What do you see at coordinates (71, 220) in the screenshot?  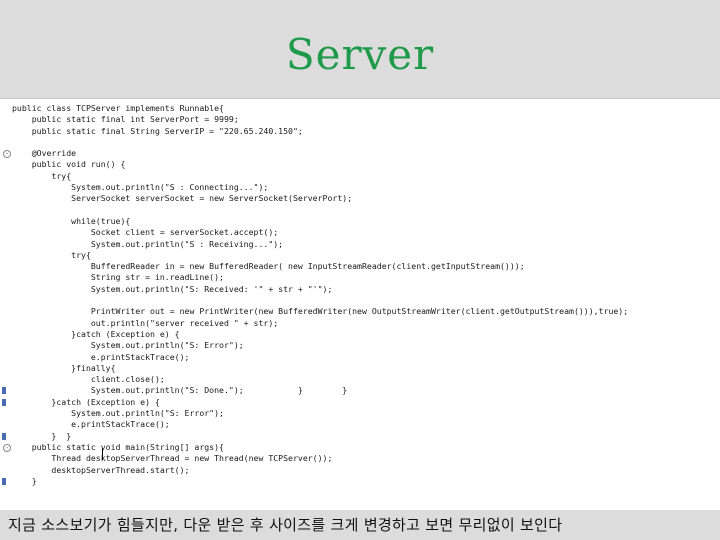 I see `code-line: while(true){` at bounding box center [71, 220].